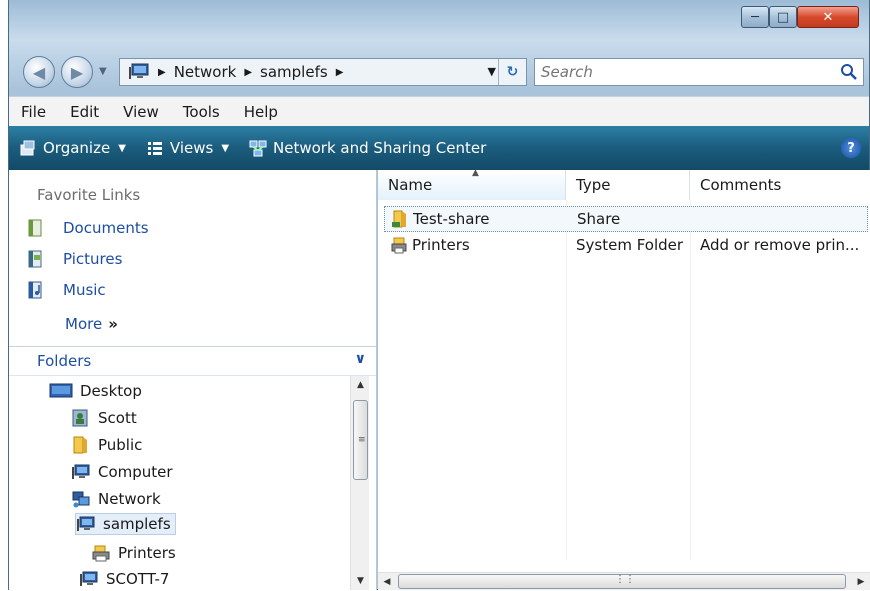 This screenshot has height=591, width=870. I want to click on back-arrow-icon: ◀, so click(39, 72).